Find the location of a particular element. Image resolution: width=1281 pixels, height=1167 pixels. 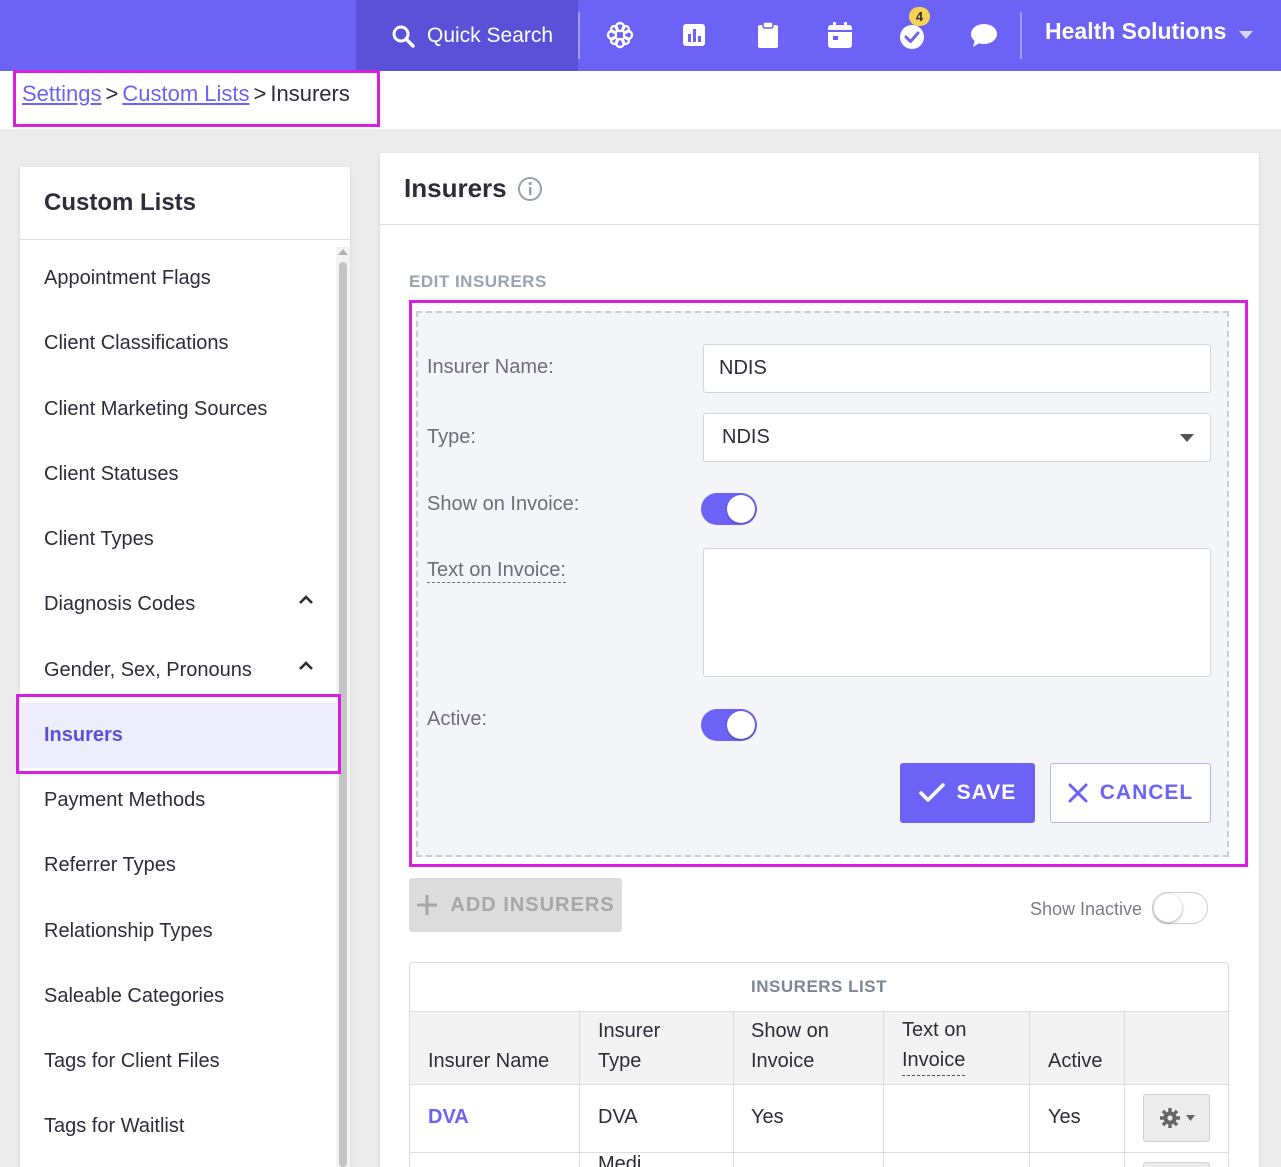

organization-name: Health Solutions is located at coordinates (1135, 31).